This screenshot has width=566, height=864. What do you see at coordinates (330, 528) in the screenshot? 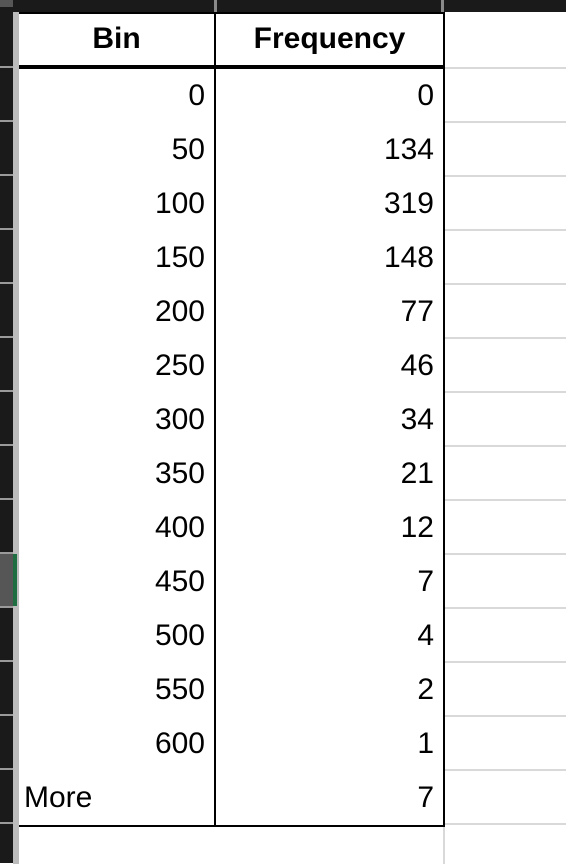
I see `cell-frequency: 12` at bounding box center [330, 528].